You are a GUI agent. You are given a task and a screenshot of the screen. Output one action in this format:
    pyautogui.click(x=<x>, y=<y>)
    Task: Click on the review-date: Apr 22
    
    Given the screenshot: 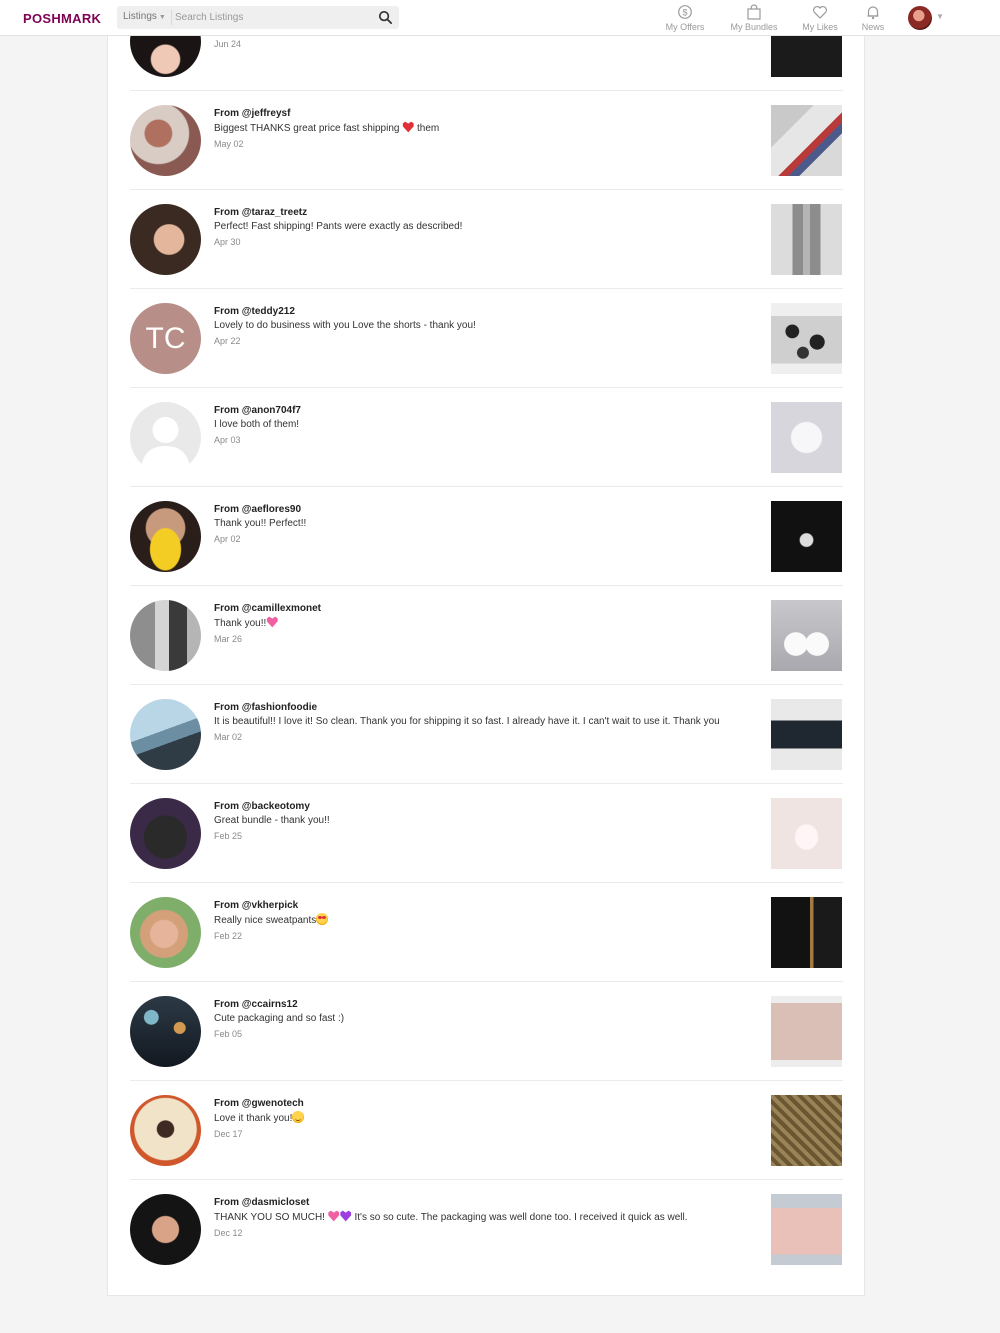 What is the action you would take?
    pyautogui.click(x=227, y=341)
    